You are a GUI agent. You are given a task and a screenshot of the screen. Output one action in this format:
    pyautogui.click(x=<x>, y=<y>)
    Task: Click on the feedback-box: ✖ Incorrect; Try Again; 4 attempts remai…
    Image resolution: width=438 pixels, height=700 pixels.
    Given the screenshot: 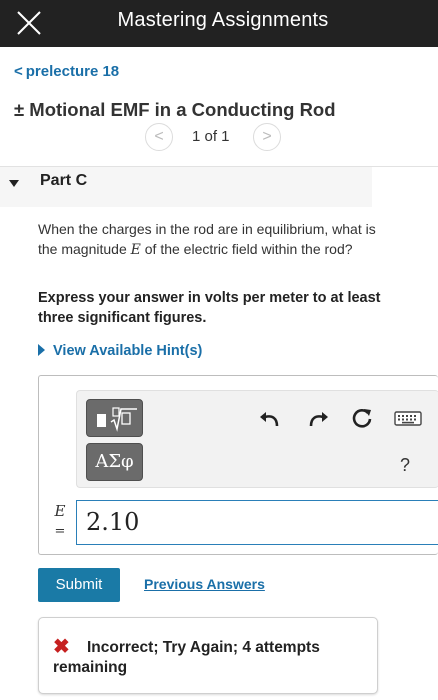 What is the action you would take?
    pyautogui.click(x=208, y=655)
    